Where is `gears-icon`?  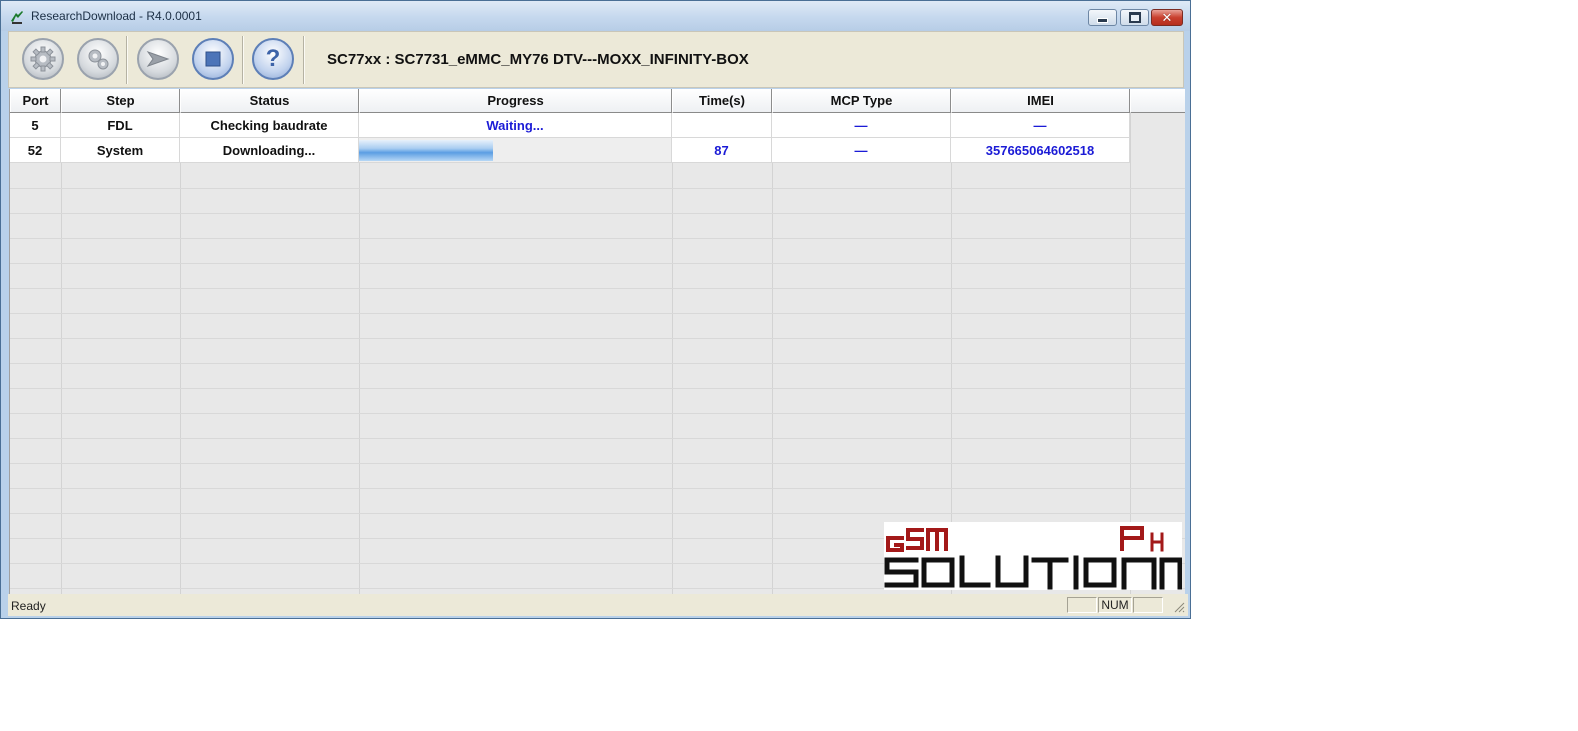 gears-icon is located at coordinates (98, 59).